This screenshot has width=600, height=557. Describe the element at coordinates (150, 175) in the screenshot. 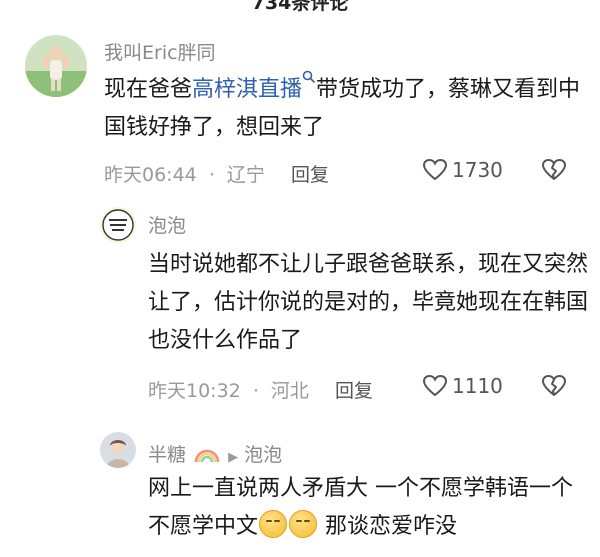

I see `comment-time: 昨天06:44` at that location.